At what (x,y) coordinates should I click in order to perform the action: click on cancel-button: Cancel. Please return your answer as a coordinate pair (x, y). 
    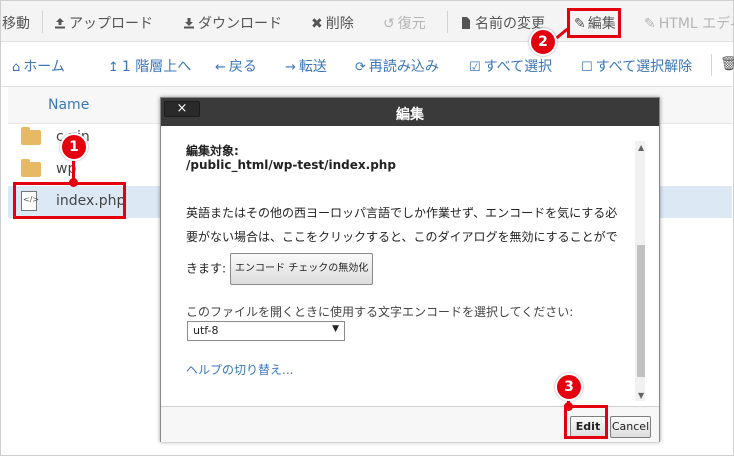
    Looking at the image, I should click on (630, 427).